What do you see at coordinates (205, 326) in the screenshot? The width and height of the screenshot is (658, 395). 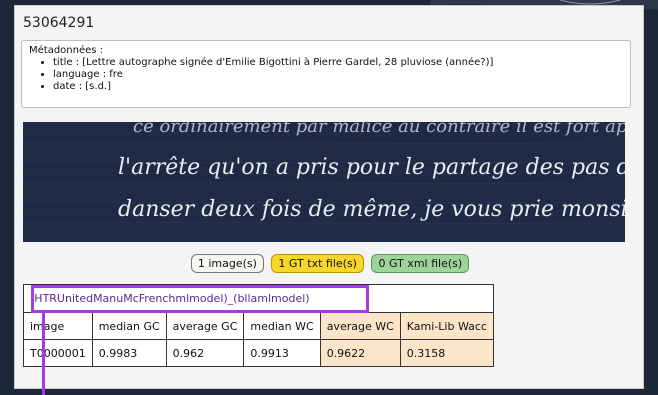 I see `col-average-gc: average GC` at bounding box center [205, 326].